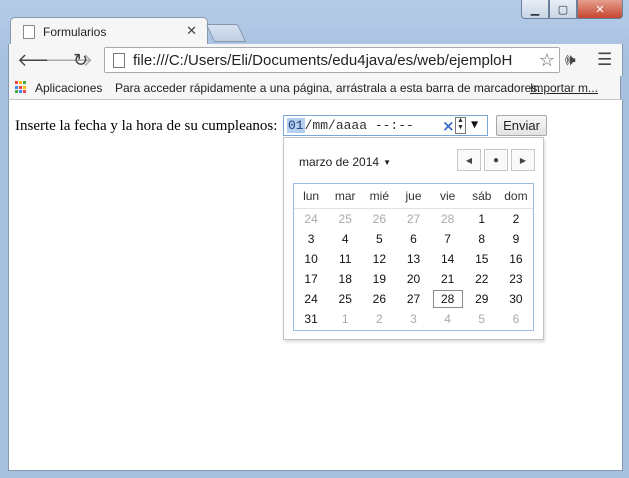 The width and height of the screenshot is (629, 478). Describe the element at coordinates (516, 196) in the screenshot. I see `weekday-label: dom` at that location.